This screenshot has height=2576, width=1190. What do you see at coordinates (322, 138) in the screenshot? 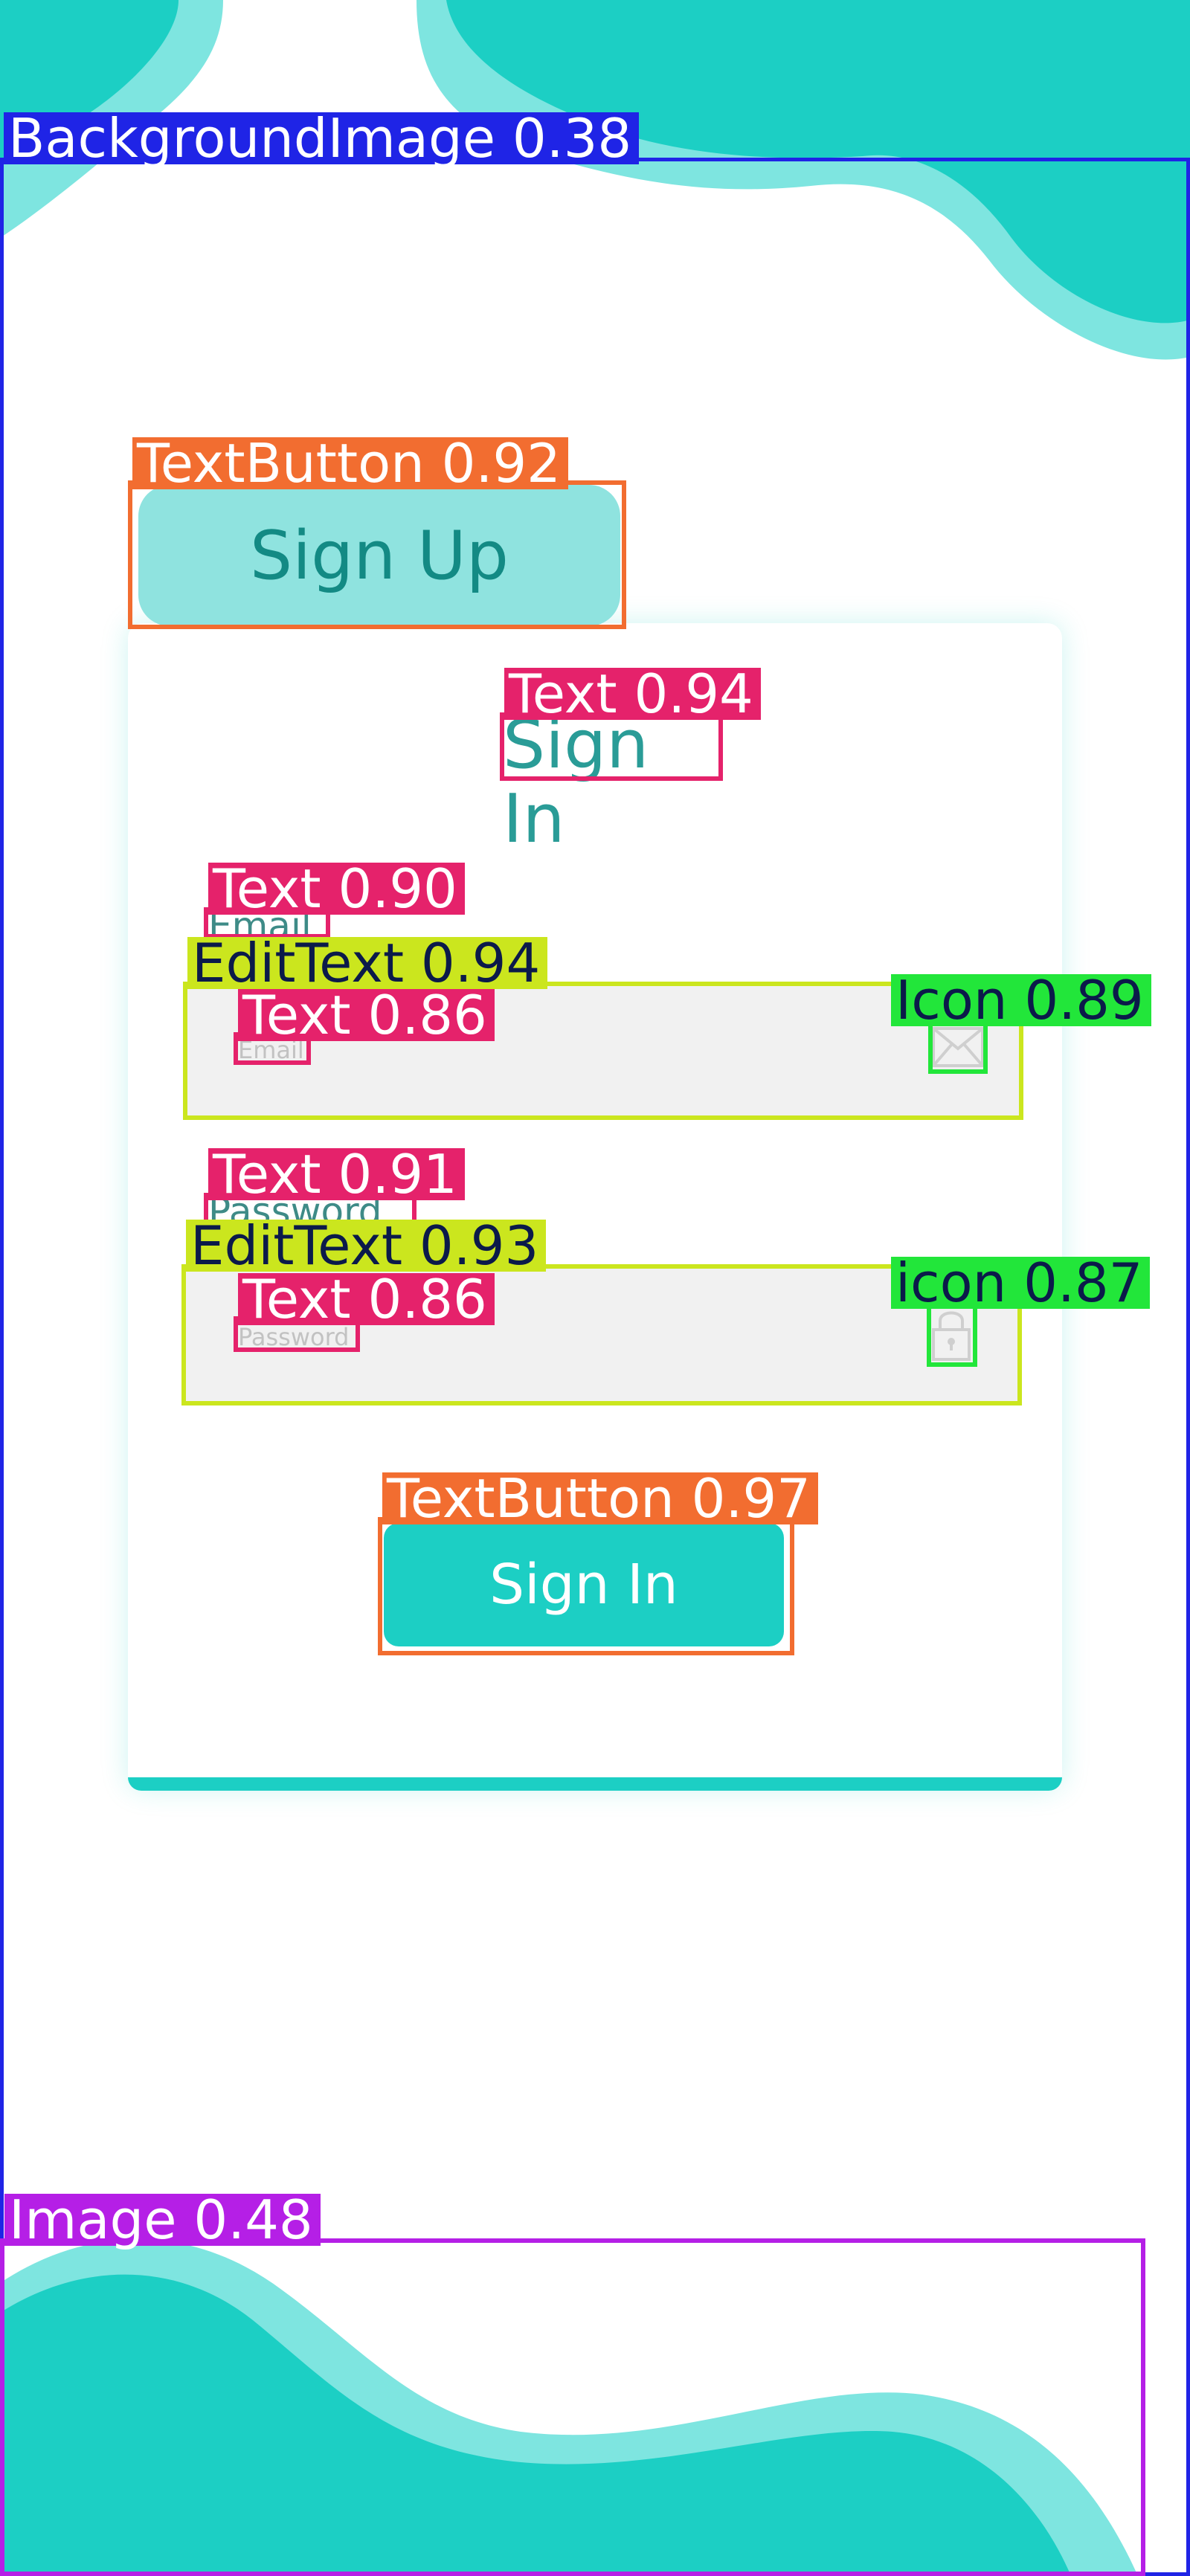
I see `annotation-label-background-image: BackgroundImage 0.38` at bounding box center [322, 138].